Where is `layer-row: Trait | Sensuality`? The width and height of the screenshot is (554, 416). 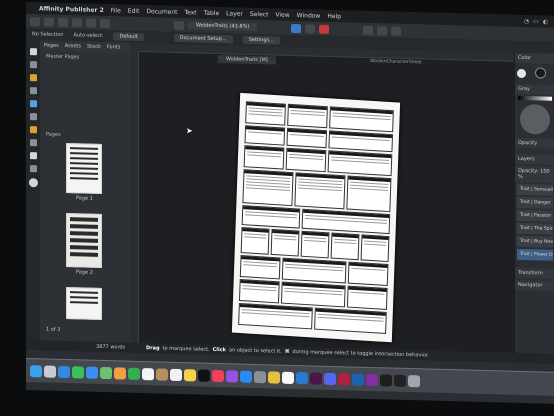 layer-row: Trait | Sensuality is located at coordinates (535, 189).